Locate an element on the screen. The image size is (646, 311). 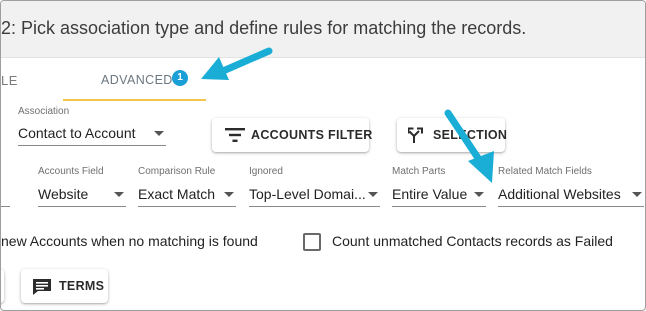
fork-arrows-icon is located at coordinates (415, 135).